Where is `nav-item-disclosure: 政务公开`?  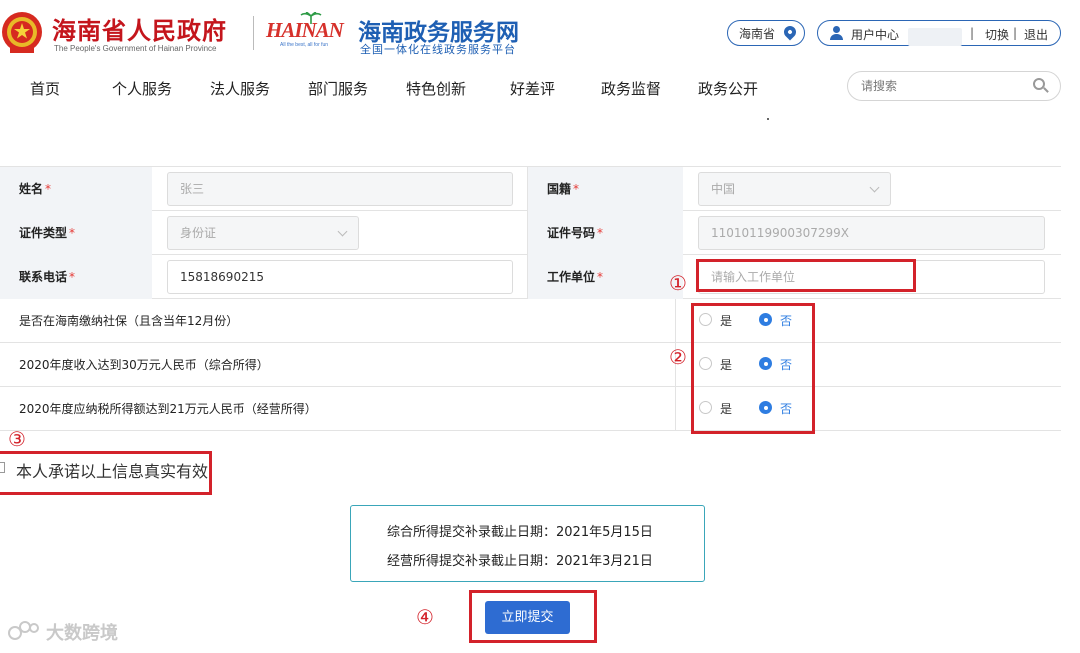
nav-item-disclosure: 政务公开 is located at coordinates (728, 88).